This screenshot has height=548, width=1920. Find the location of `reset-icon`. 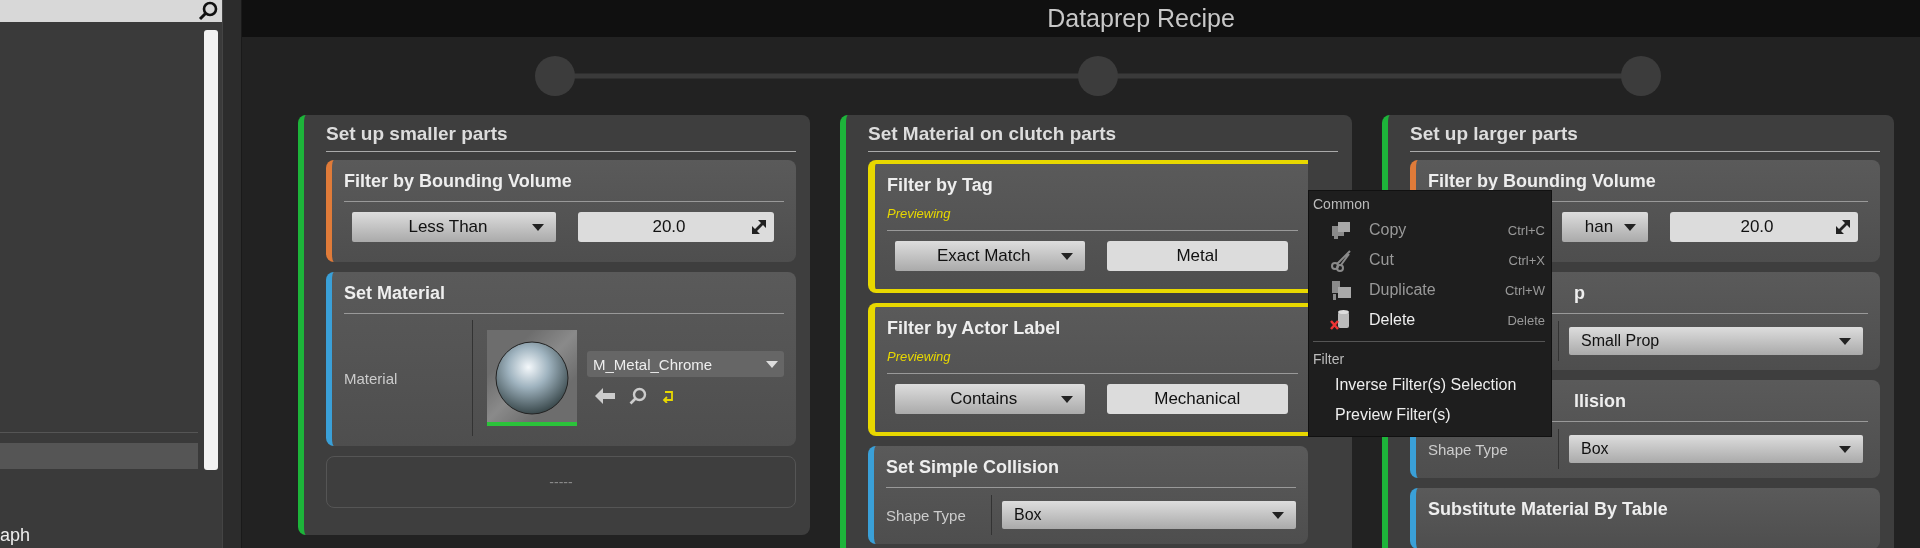

reset-icon is located at coordinates (668, 396).